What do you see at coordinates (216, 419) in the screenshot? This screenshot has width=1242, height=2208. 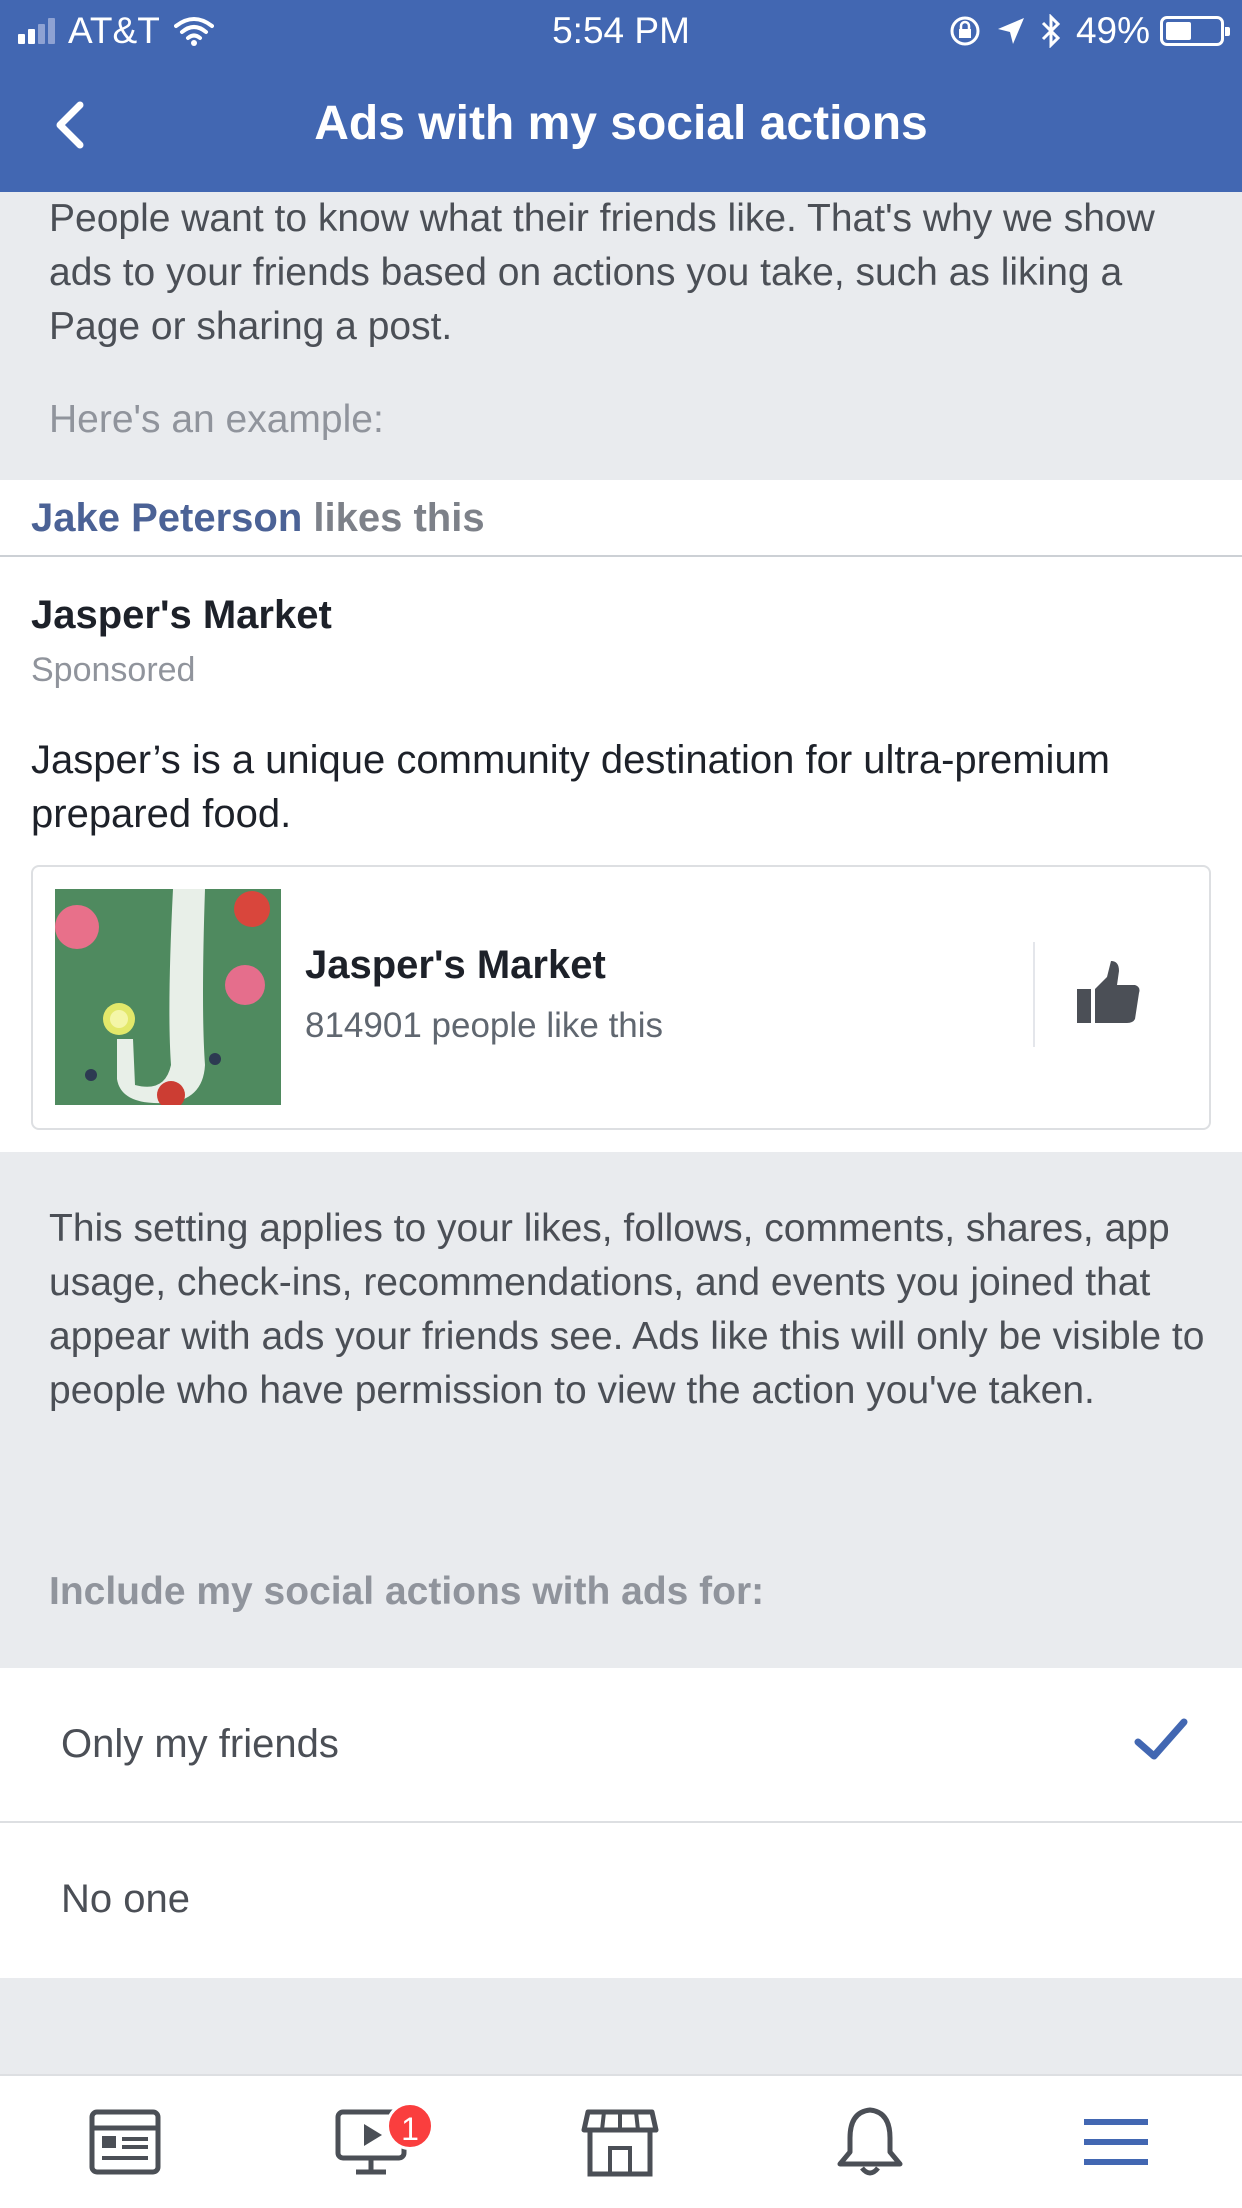 I see `example-label: Here's an example:` at bounding box center [216, 419].